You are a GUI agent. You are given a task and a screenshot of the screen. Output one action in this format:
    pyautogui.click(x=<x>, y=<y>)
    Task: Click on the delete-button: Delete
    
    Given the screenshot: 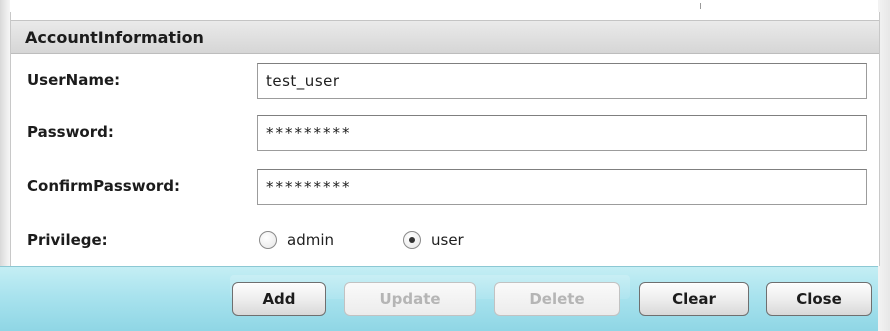 What is the action you would take?
    pyautogui.click(x=557, y=299)
    